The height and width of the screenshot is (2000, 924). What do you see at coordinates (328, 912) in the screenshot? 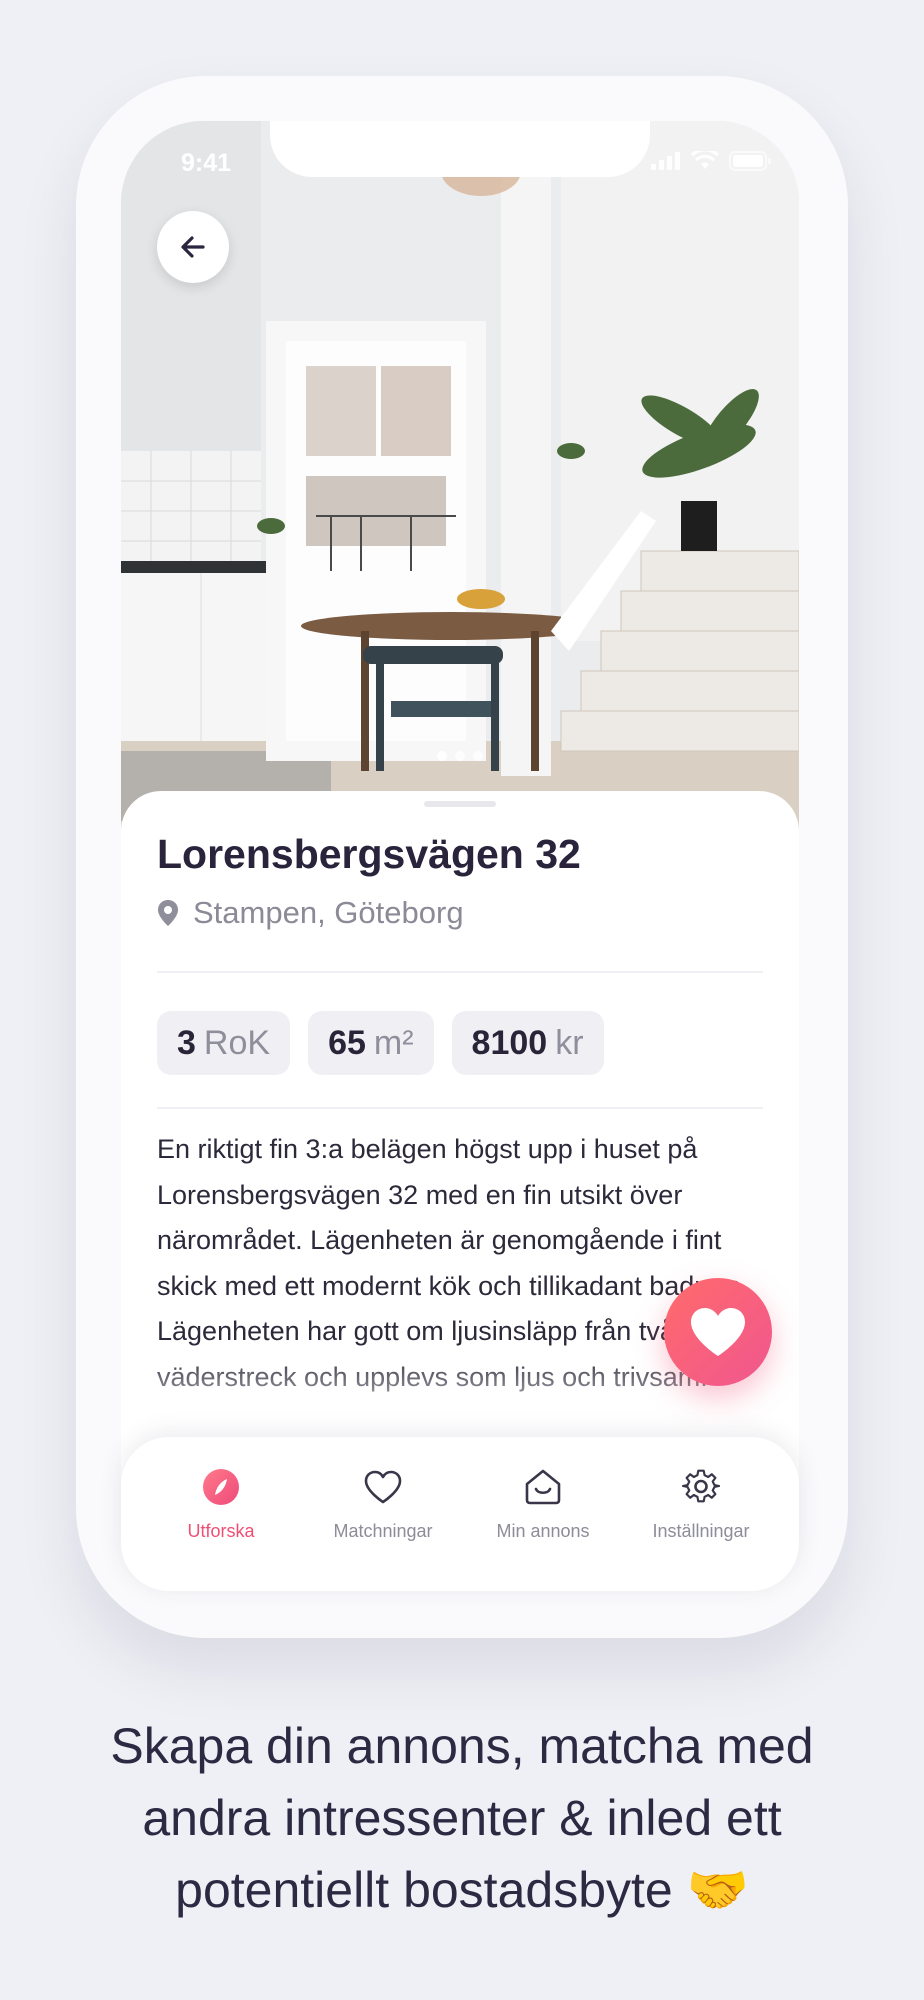
I see `location-text: Stampen, Göteborg` at bounding box center [328, 912].